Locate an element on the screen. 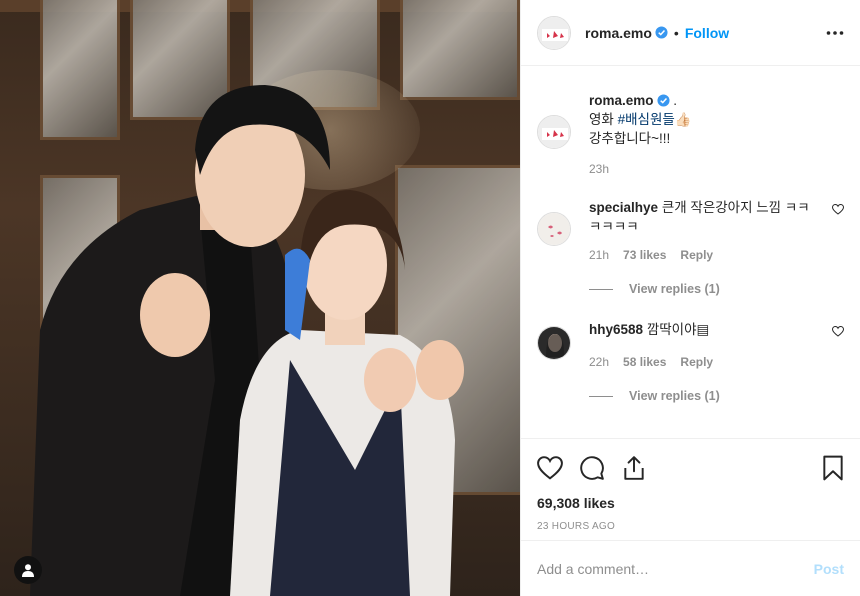 The image size is (860, 596). caption-author-avatar is located at coordinates (554, 132).